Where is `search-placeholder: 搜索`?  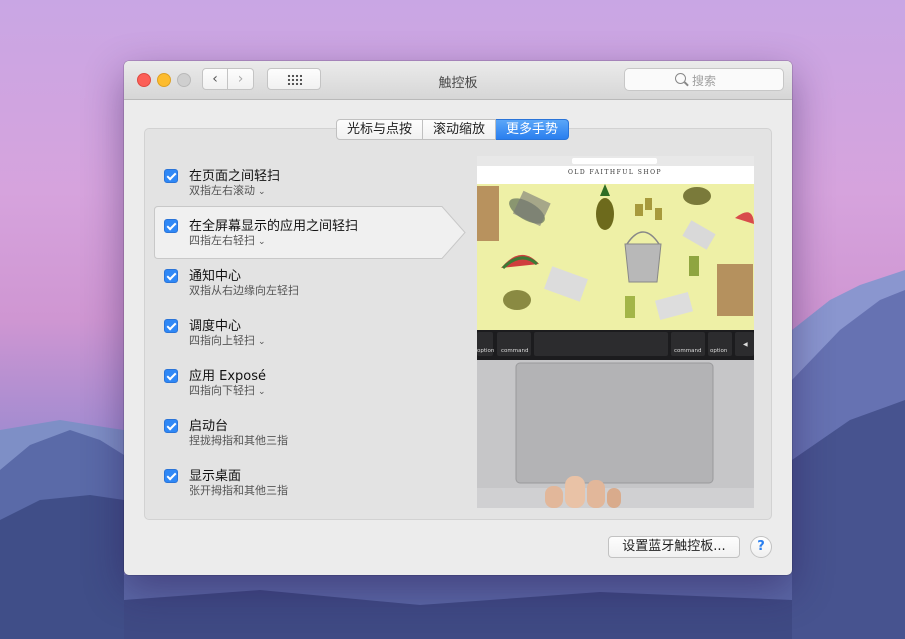
search-placeholder: 搜索 is located at coordinates (704, 81).